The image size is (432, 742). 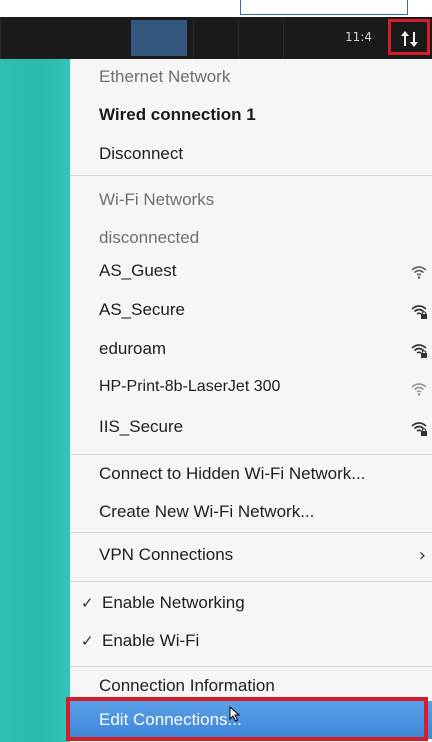 I want to click on network-applet-button, so click(x=409, y=37).